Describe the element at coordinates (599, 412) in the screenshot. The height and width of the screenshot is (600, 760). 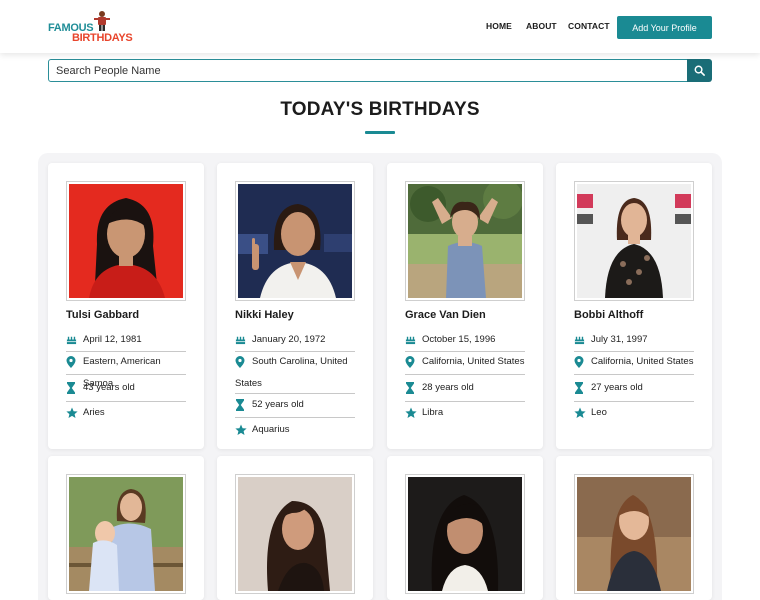
I see `zodiac-text: Leo` at that location.